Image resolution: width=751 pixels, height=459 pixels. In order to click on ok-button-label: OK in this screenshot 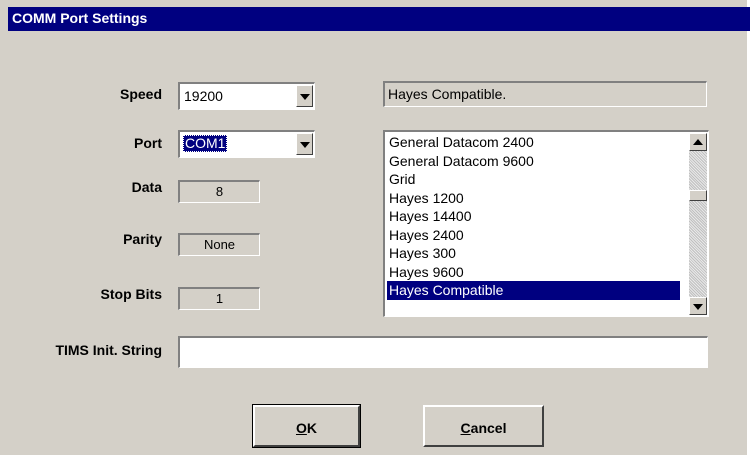, I will do `click(306, 428)`.